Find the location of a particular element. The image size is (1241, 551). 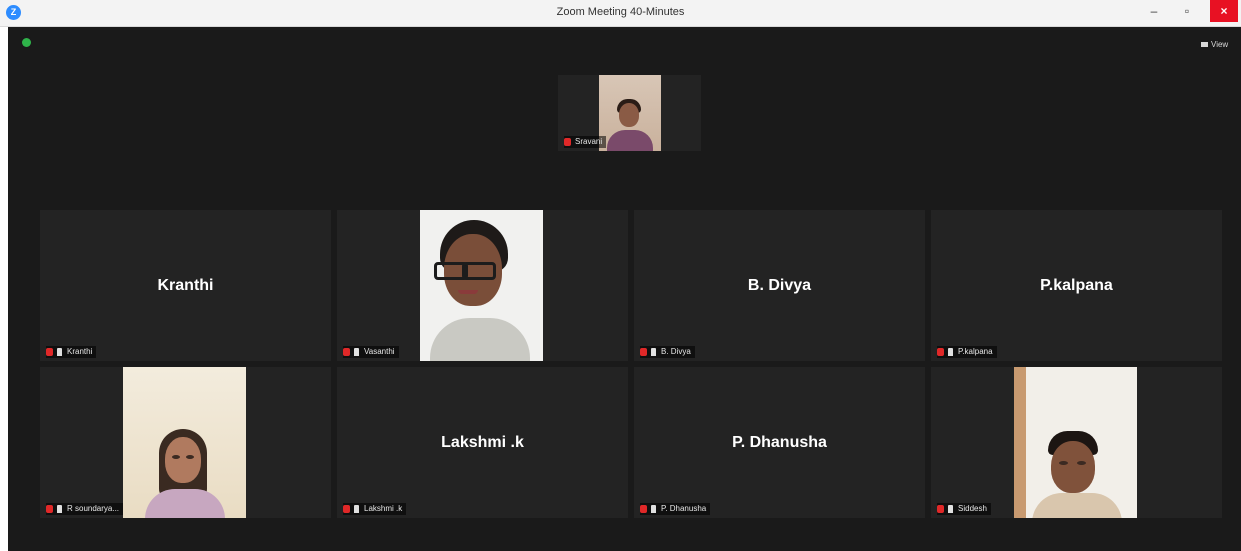

close-button: × is located at coordinates (1224, 11).